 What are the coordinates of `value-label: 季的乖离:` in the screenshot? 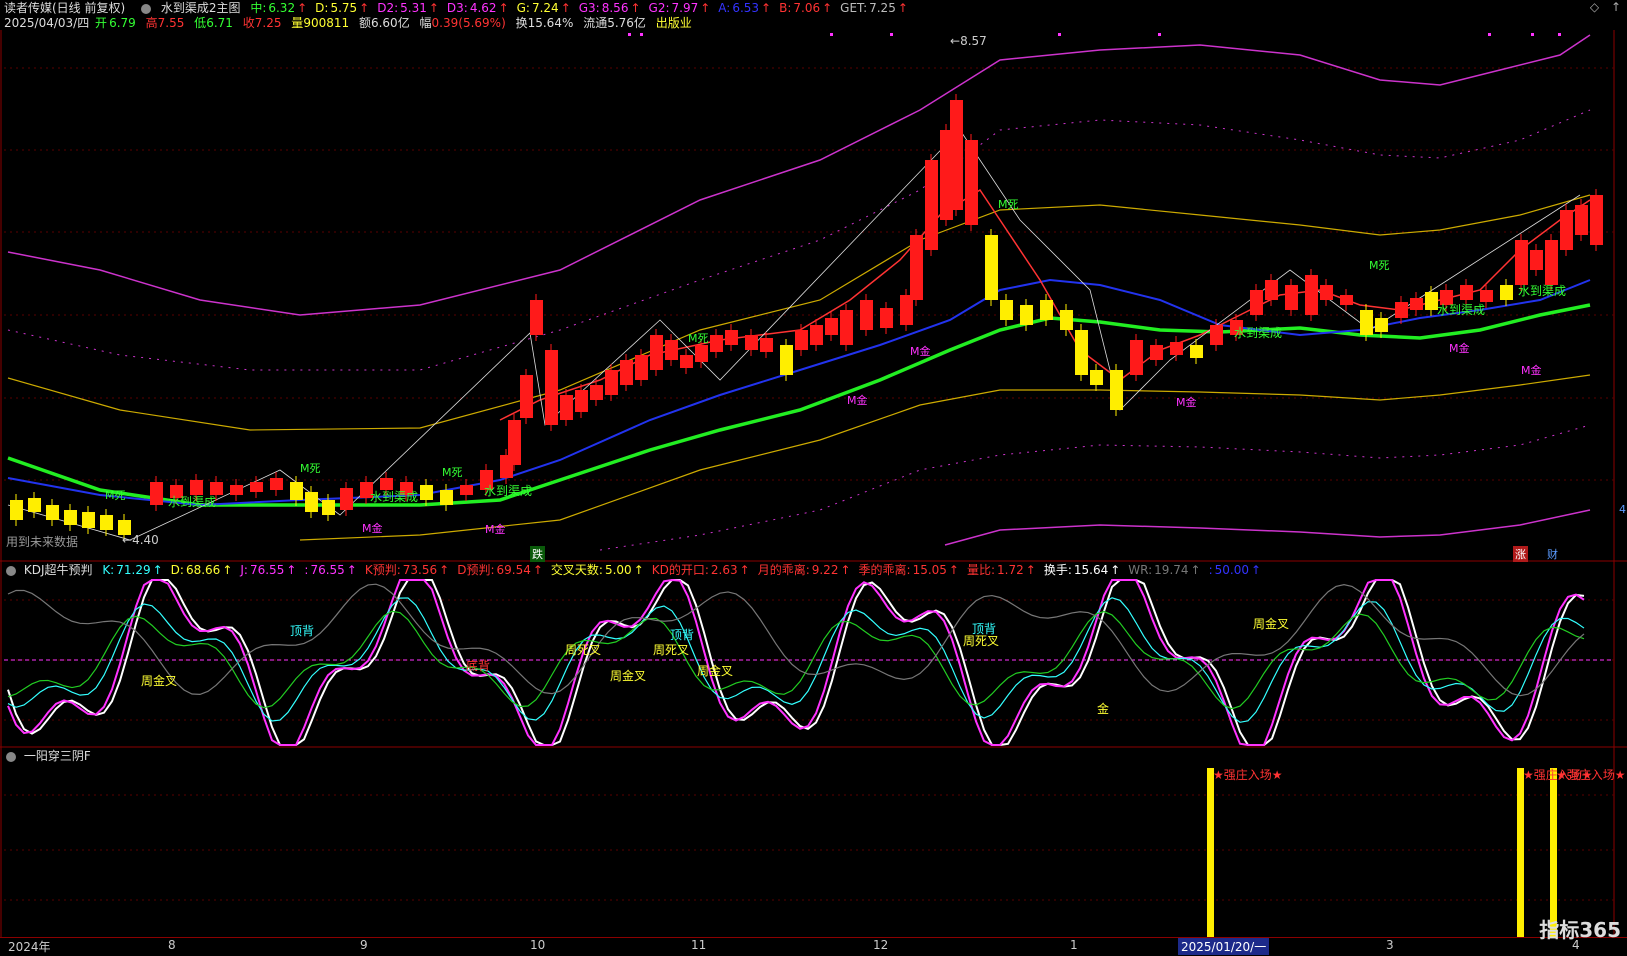 It's located at (884, 570).